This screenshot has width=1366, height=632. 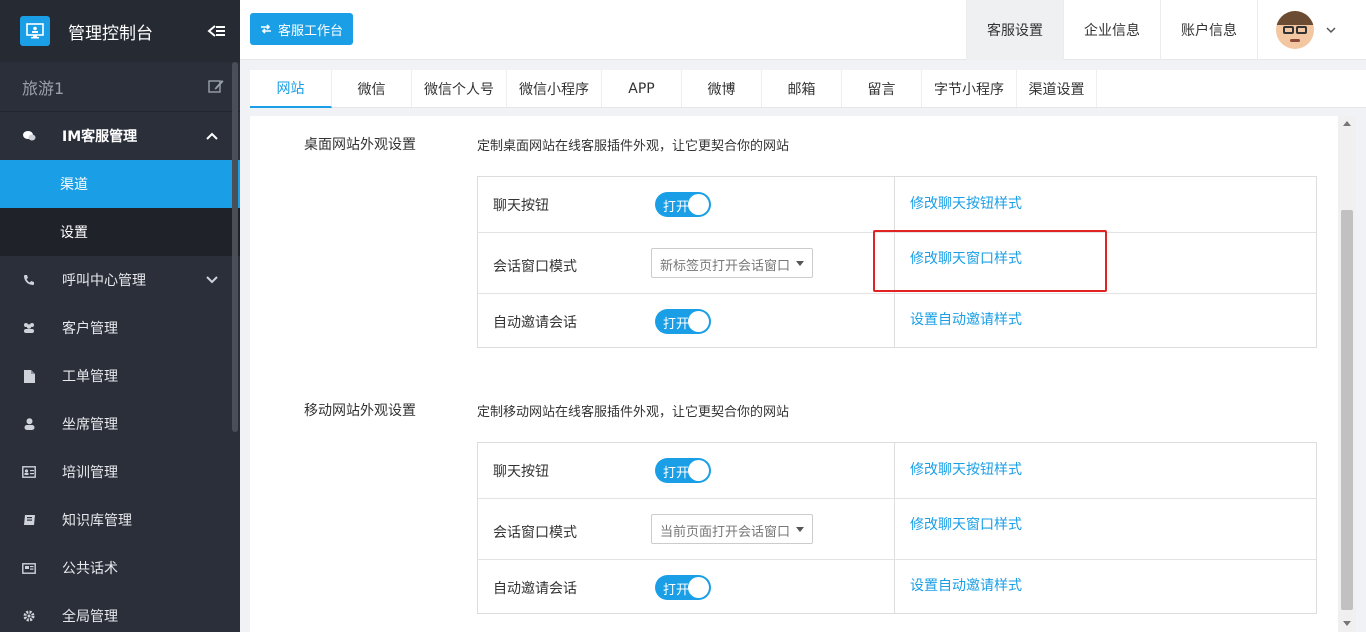 I want to click on table-row: 会话窗口模式 当前页面打开会话窗口 修改聊天窗口样式, so click(x=897, y=528).